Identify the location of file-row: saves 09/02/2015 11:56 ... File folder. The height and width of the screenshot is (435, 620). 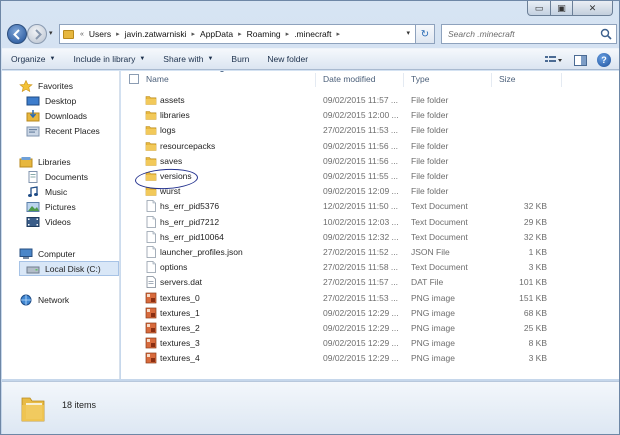
(370, 161).